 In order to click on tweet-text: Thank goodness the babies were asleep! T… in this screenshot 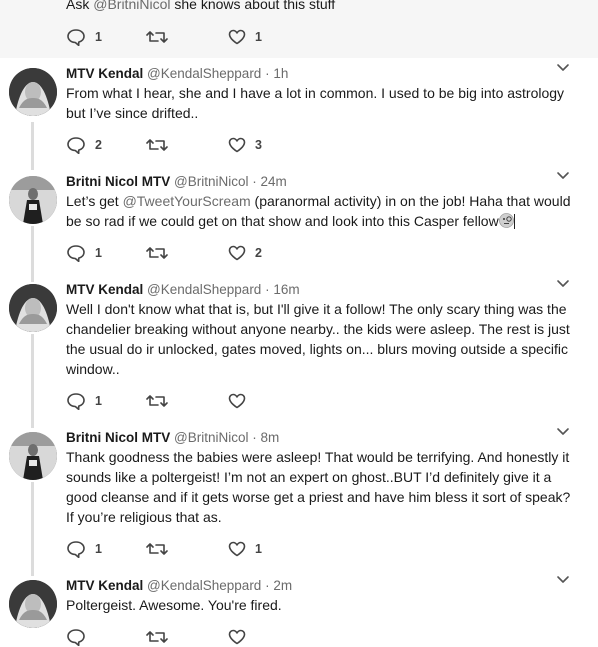, I will do `click(318, 487)`.